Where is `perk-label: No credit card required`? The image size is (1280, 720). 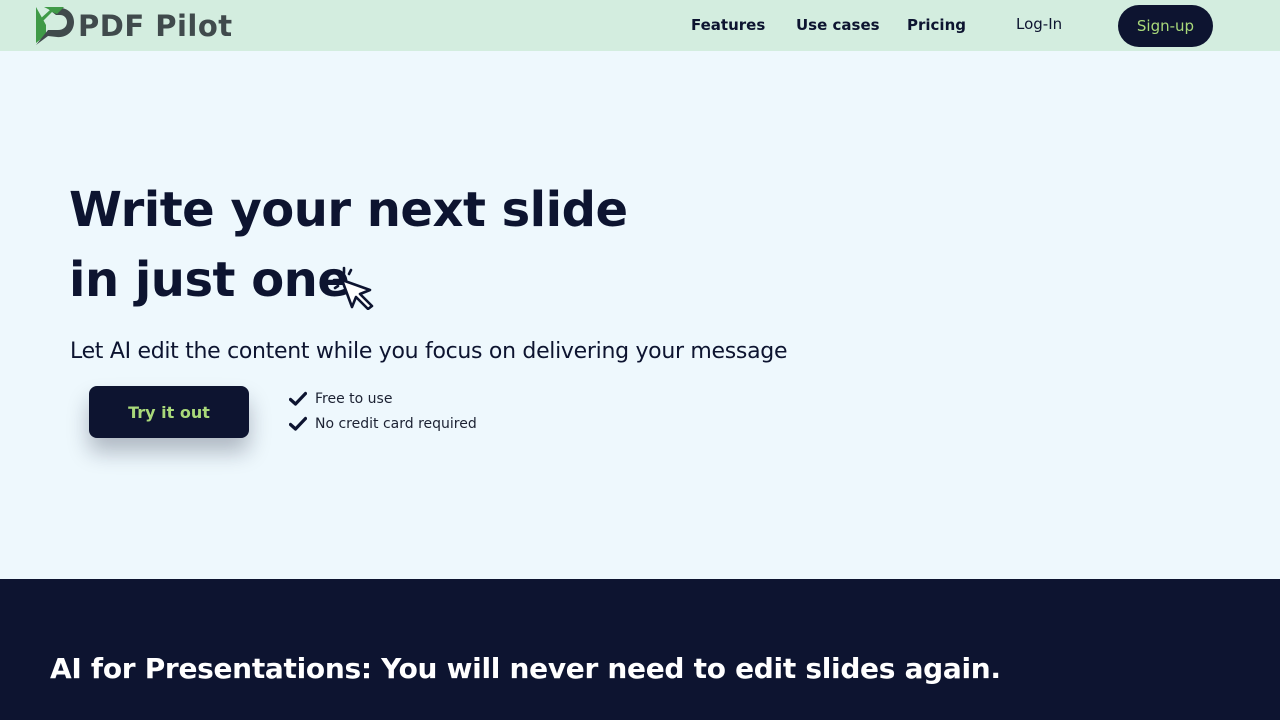 perk-label: No credit card required is located at coordinates (396, 424).